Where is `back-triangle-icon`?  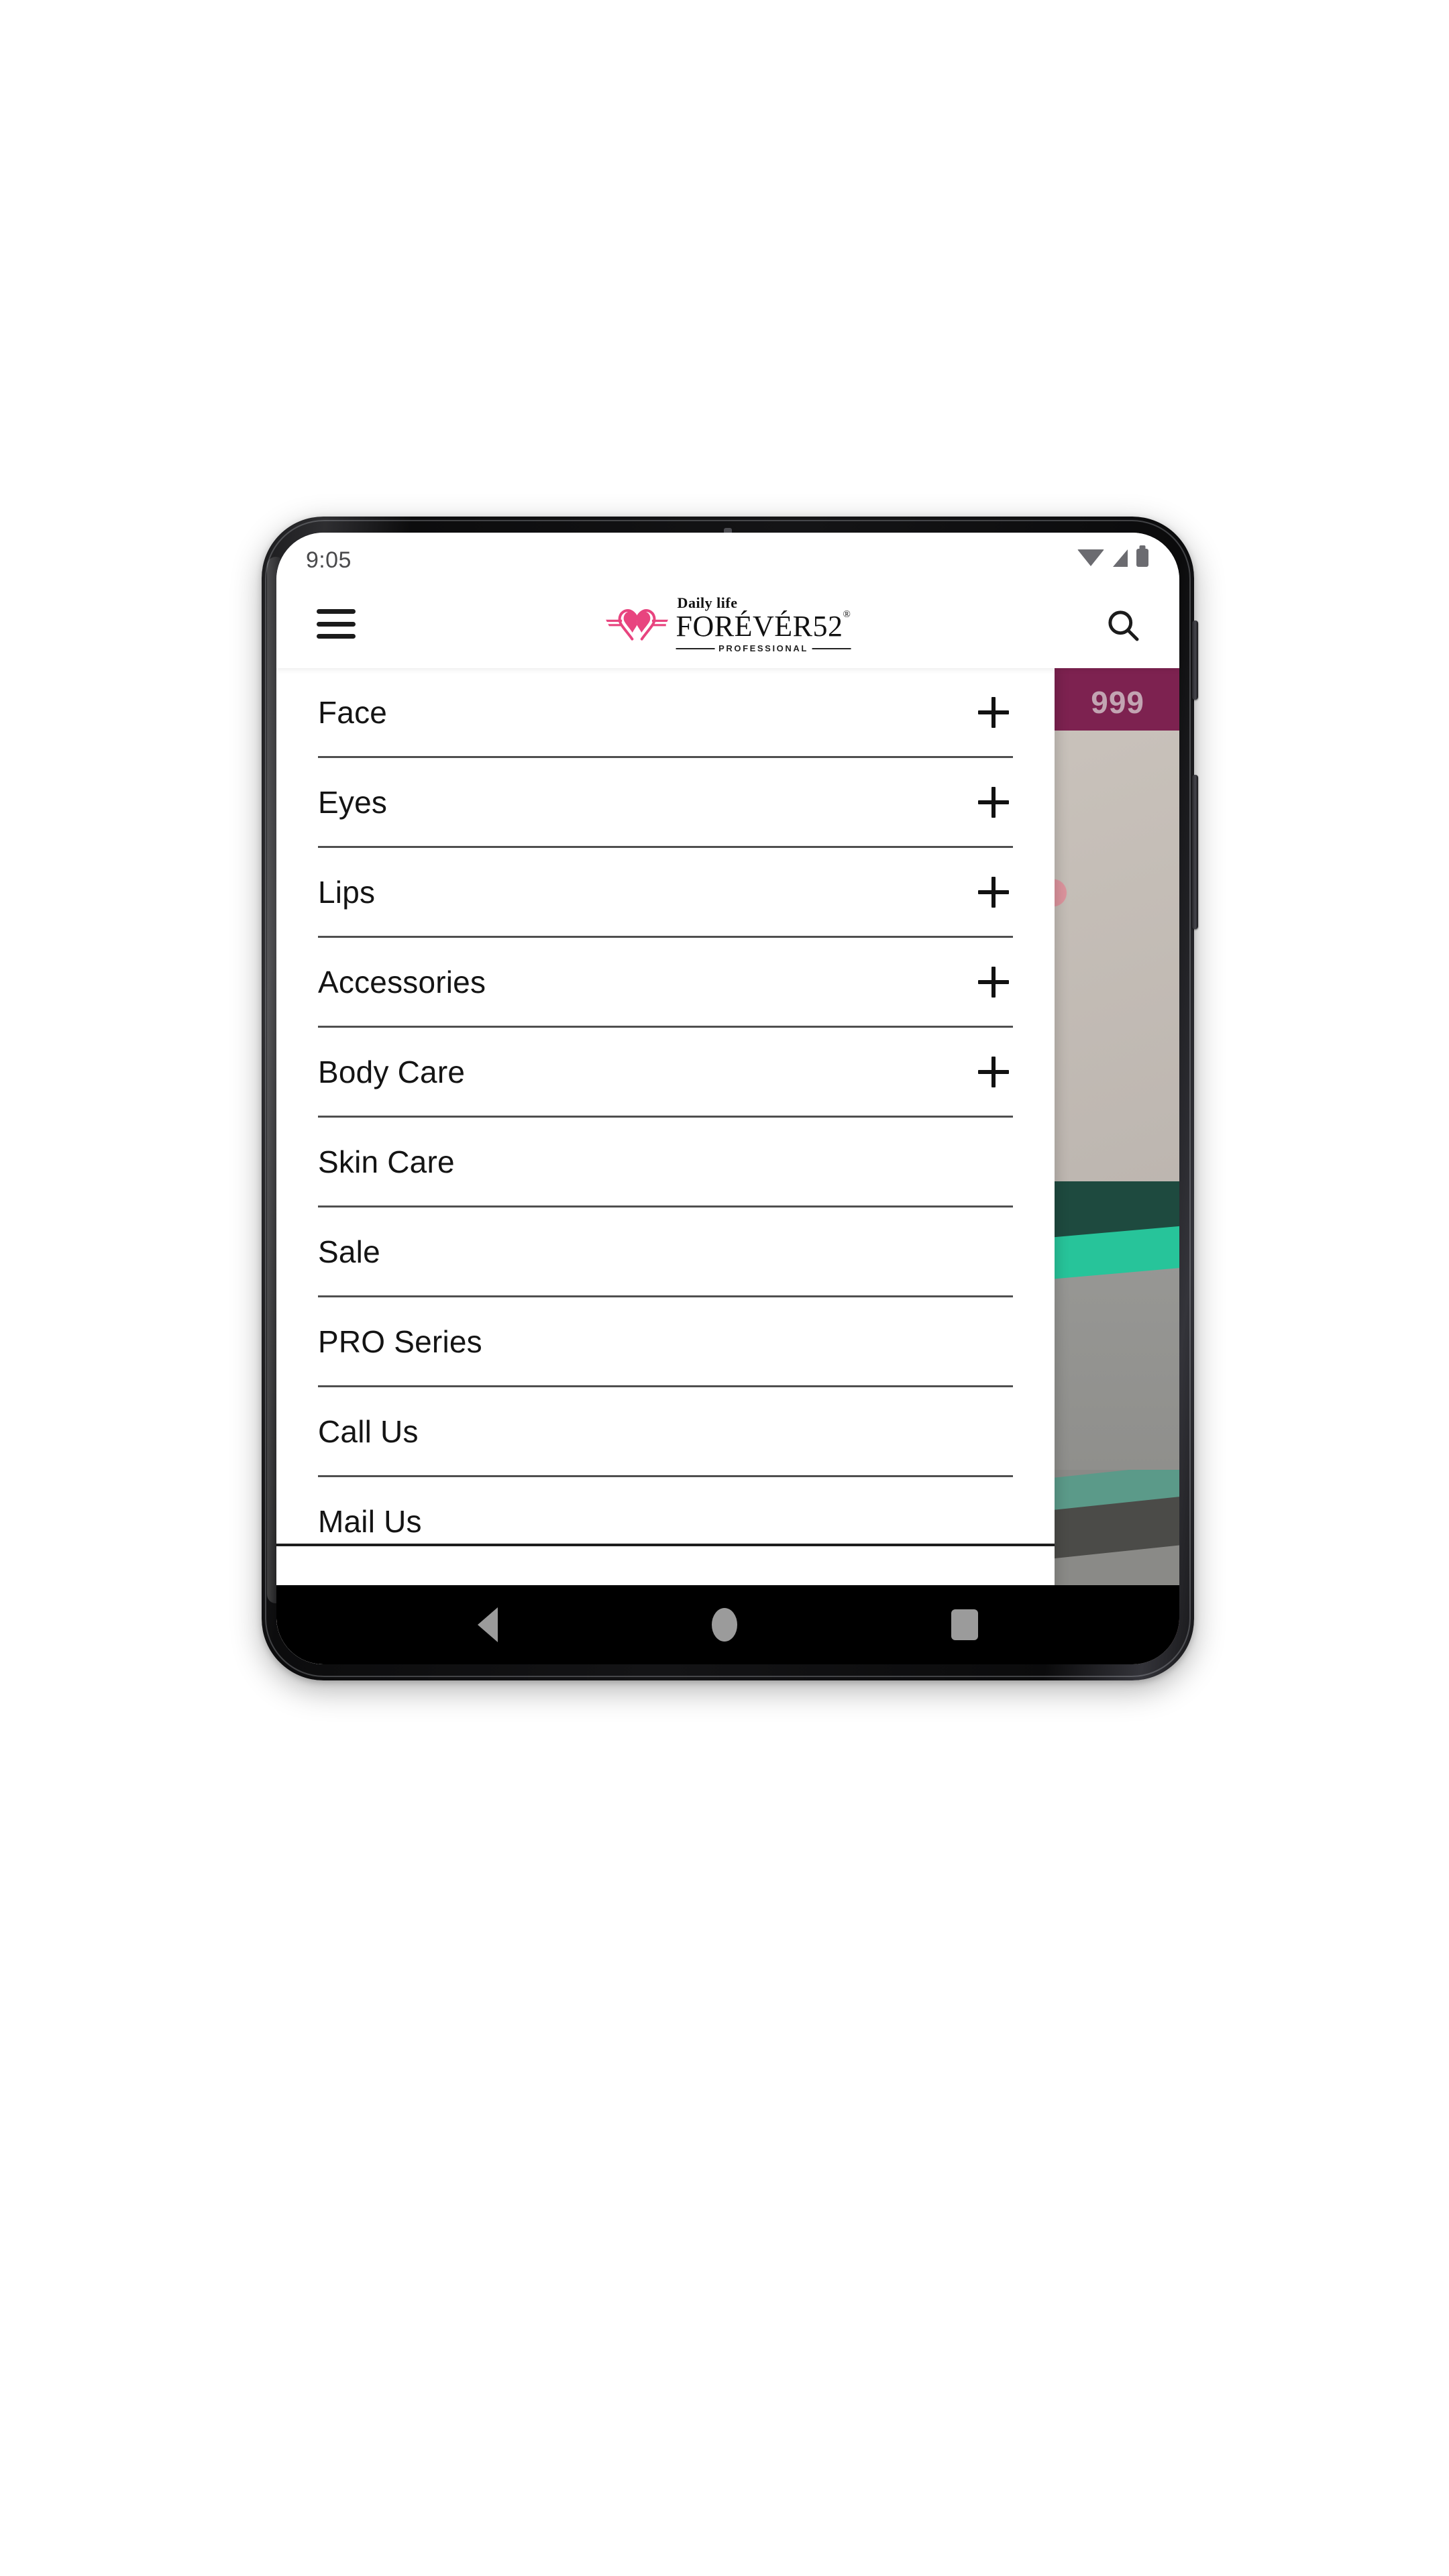
back-triangle-icon is located at coordinates (487, 1624).